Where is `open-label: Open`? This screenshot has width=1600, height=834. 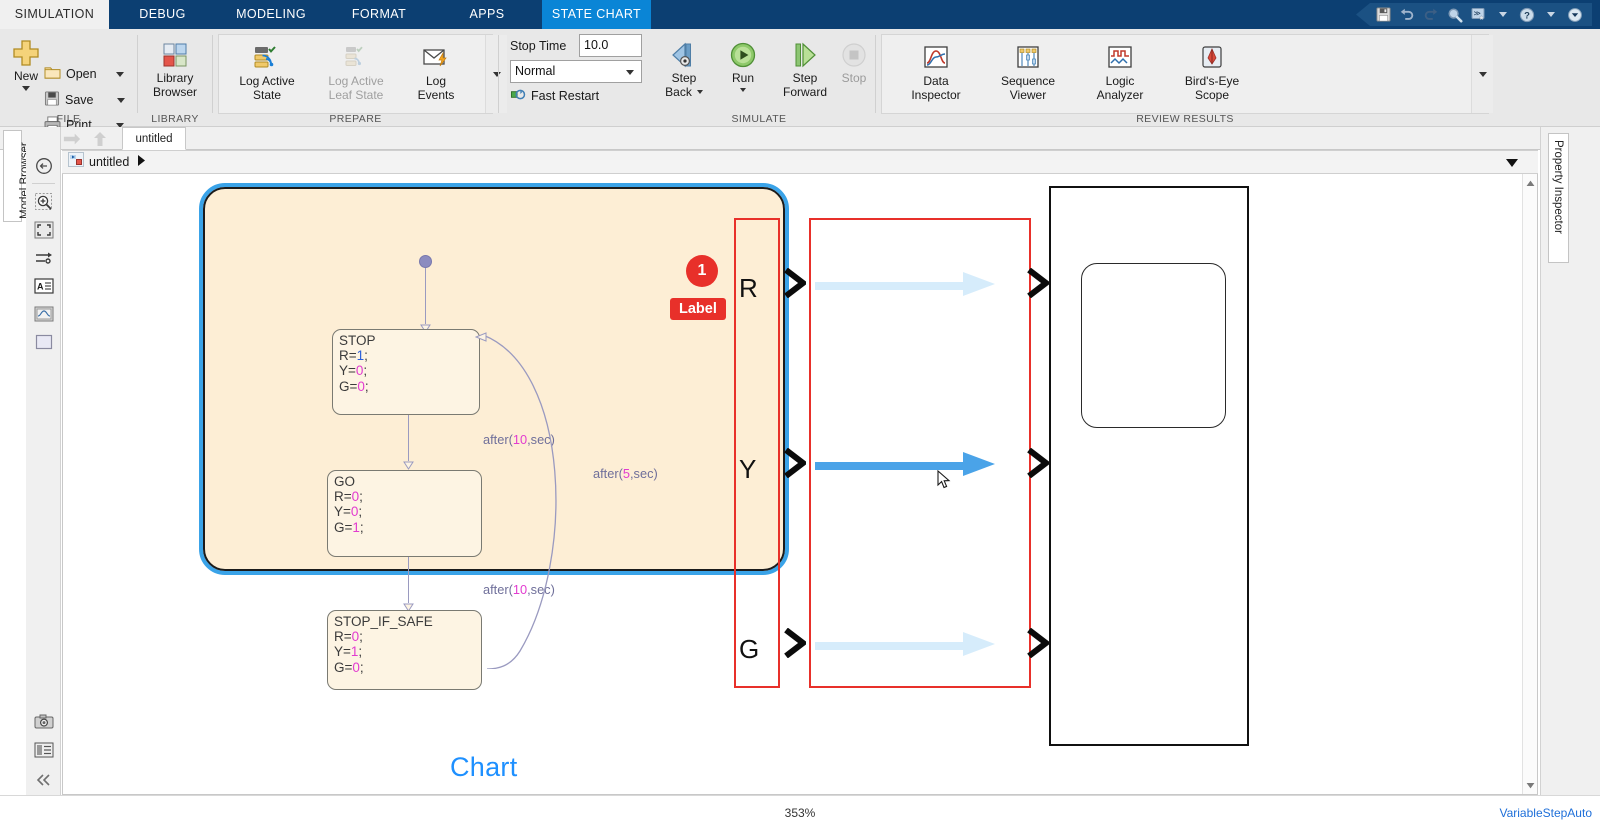 open-label: Open is located at coordinates (81, 74).